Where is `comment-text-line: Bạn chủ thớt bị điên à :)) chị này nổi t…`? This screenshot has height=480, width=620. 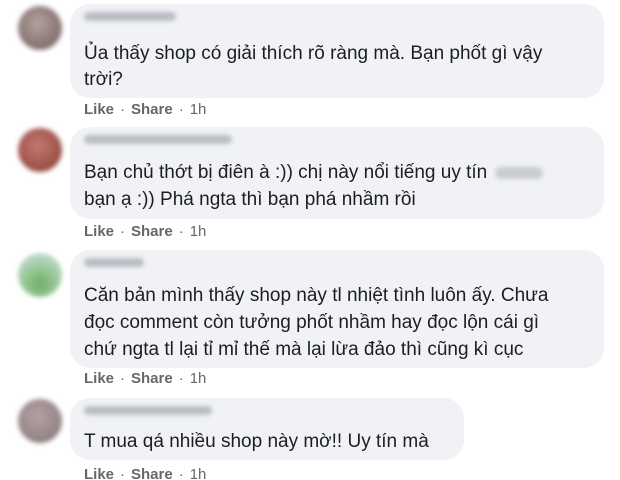
comment-text-line: Bạn chủ thớt bị điên à :)) chị này nổi t… is located at coordinates (314, 173).